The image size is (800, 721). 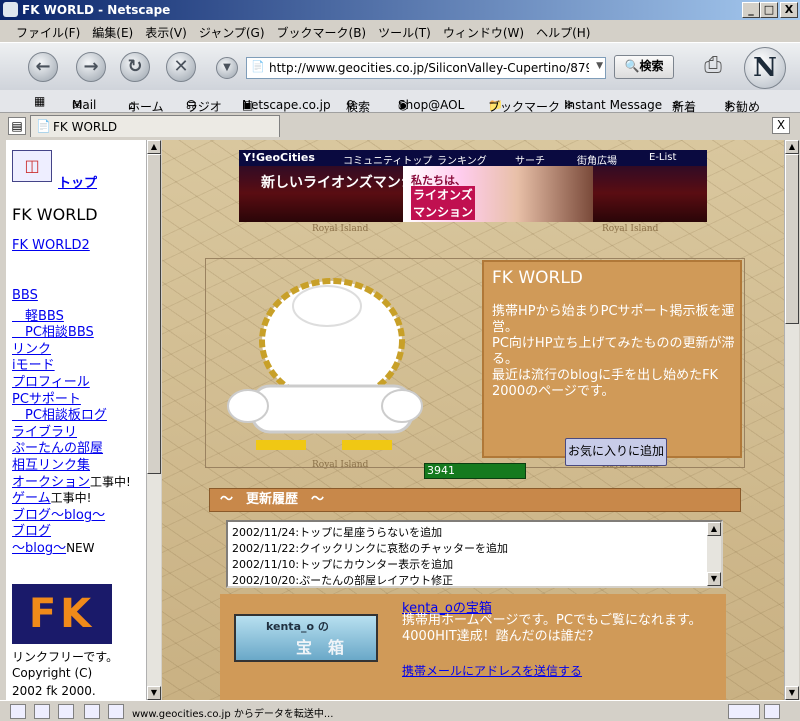 What do you see at coordinates (475, 471) in the screenshot?
I see `hit-counter: 3941` at bounding box center [475, 471].